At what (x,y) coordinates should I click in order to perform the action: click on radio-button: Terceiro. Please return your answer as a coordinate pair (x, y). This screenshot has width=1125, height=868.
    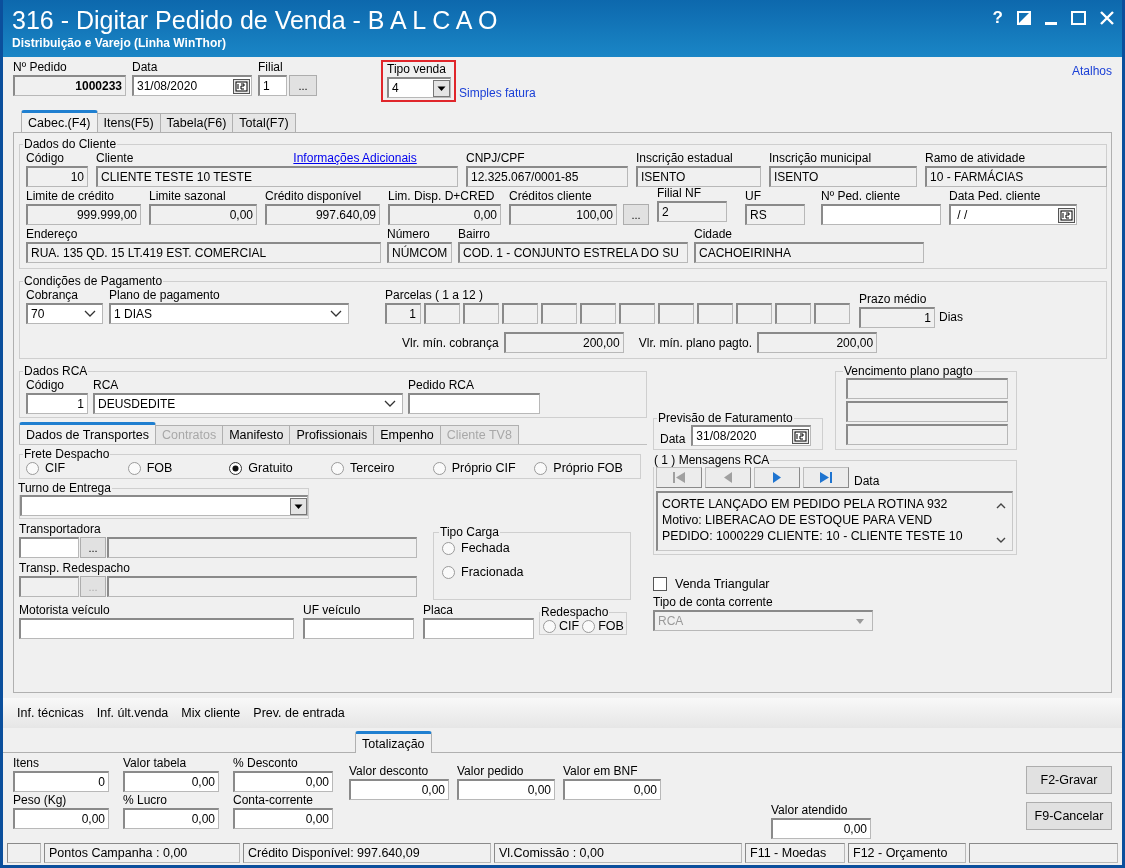
    Looking at the image, I should click on (382, 468).